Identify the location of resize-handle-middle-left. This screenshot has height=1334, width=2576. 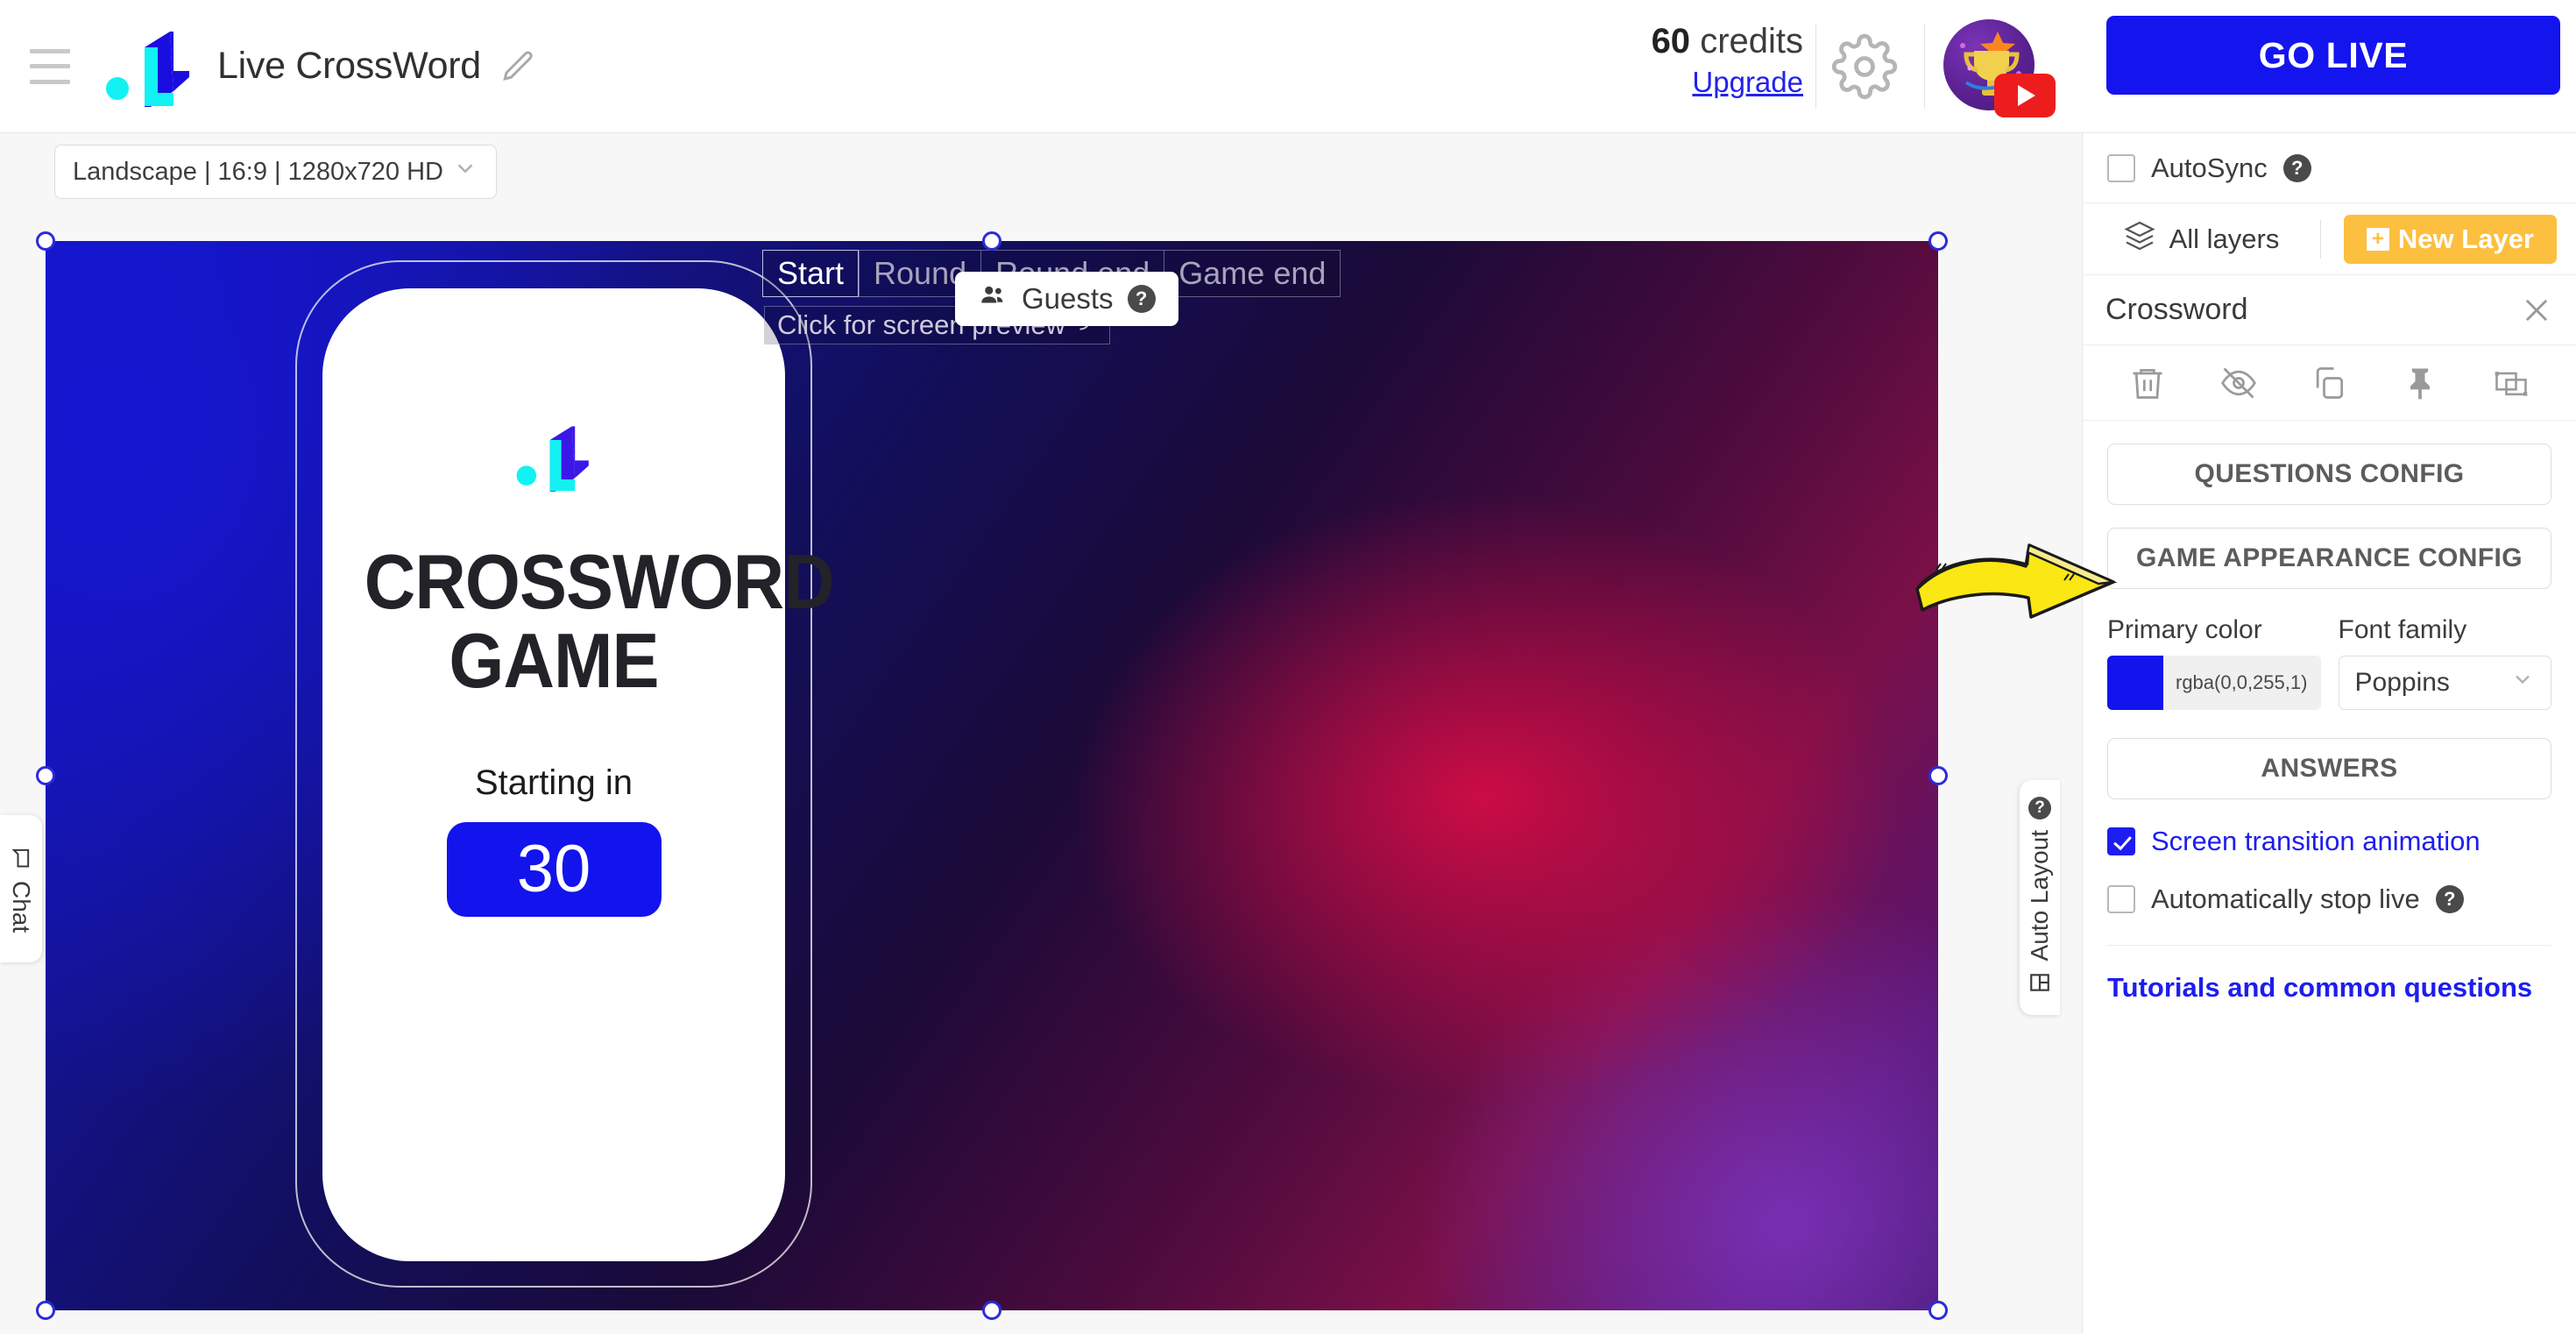
(45, 775).